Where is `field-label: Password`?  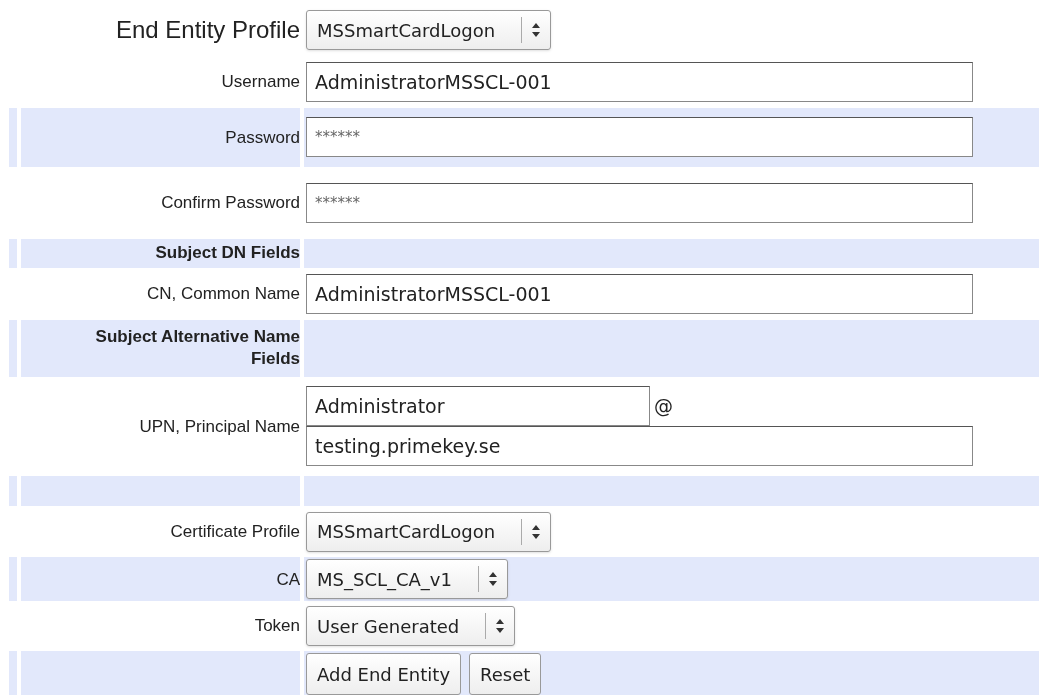 field-label: Password is located at coordinates (262, 137).